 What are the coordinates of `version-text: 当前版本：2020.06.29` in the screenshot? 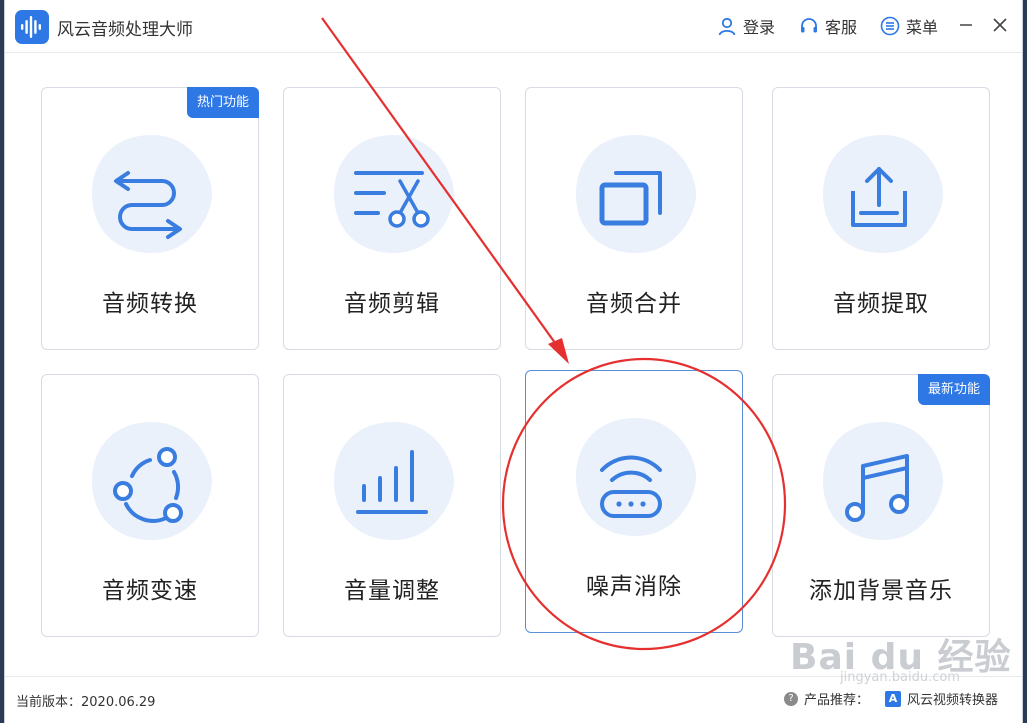 It's located at (86, 702).